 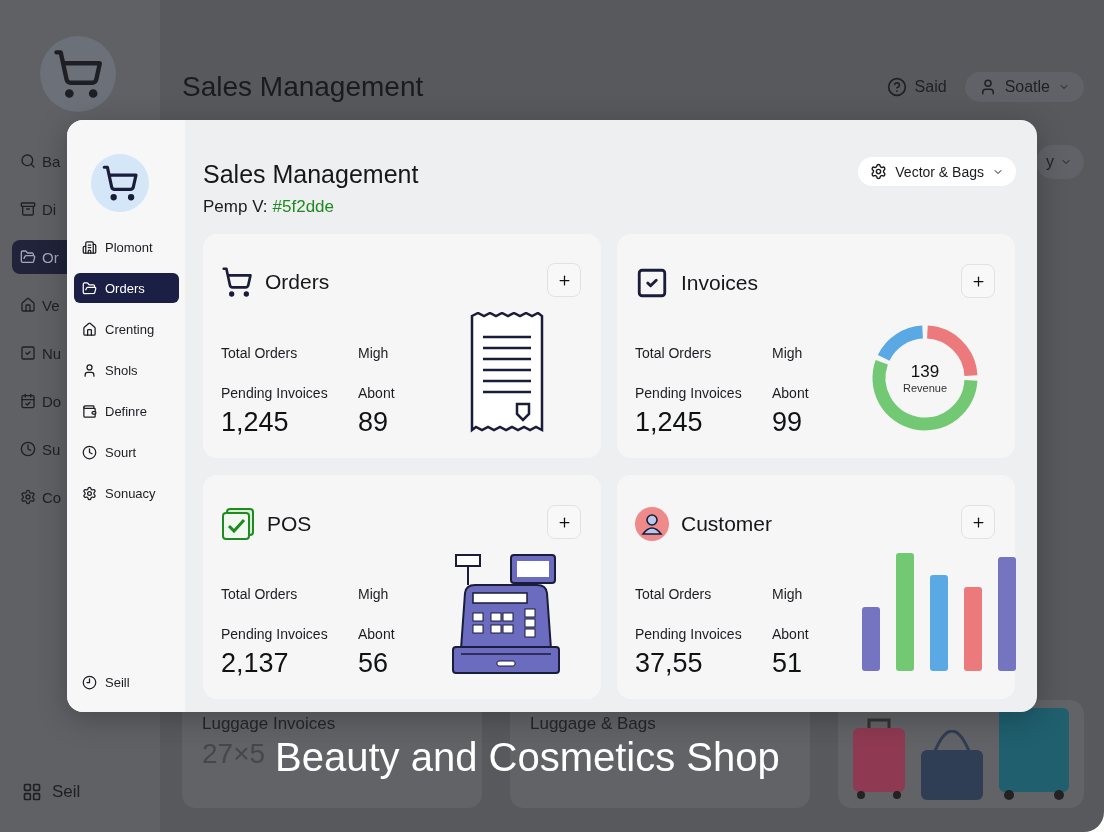 I want to click on stat-value: 56, so click(x=374, y=663).